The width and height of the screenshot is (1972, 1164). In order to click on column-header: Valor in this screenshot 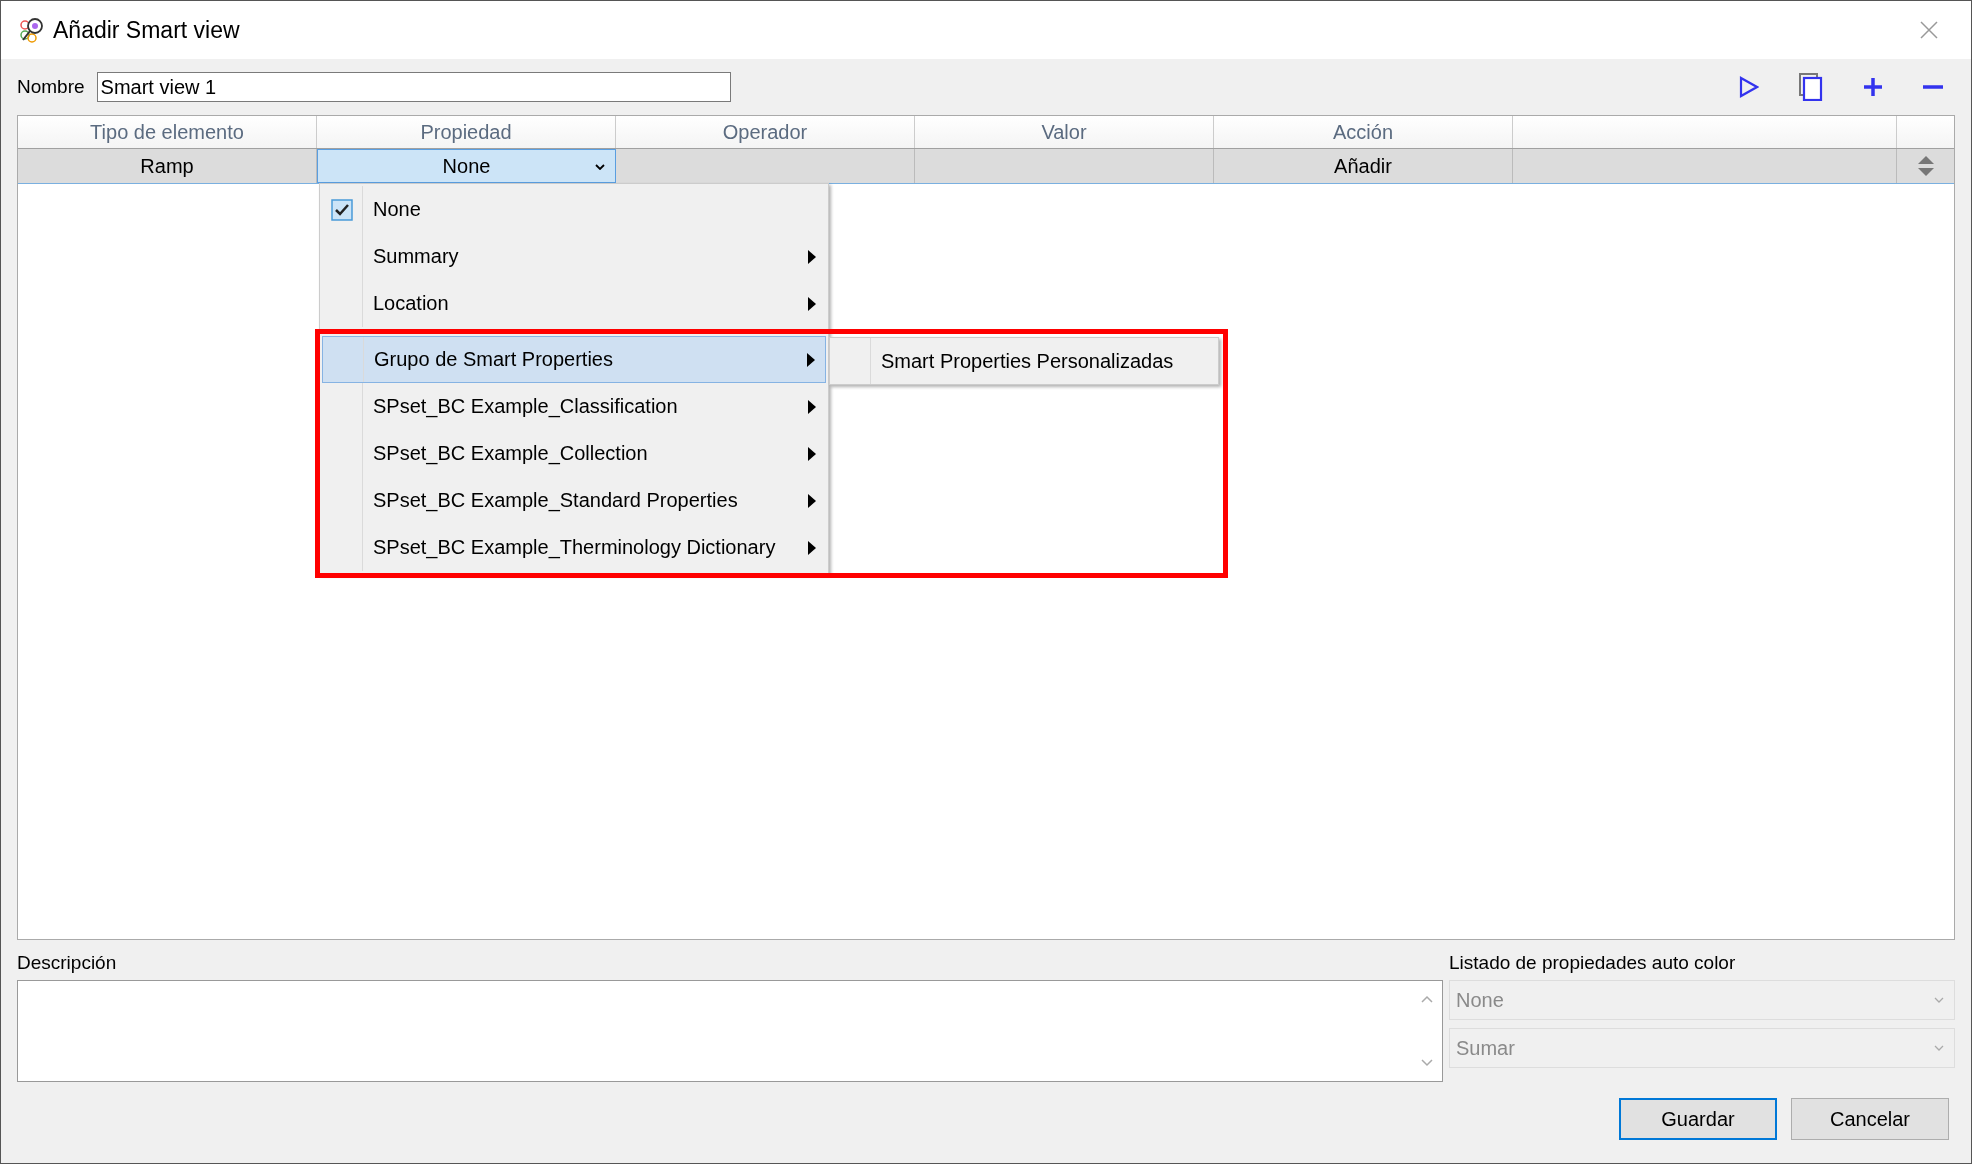, I will do `click(1064, 132)`.